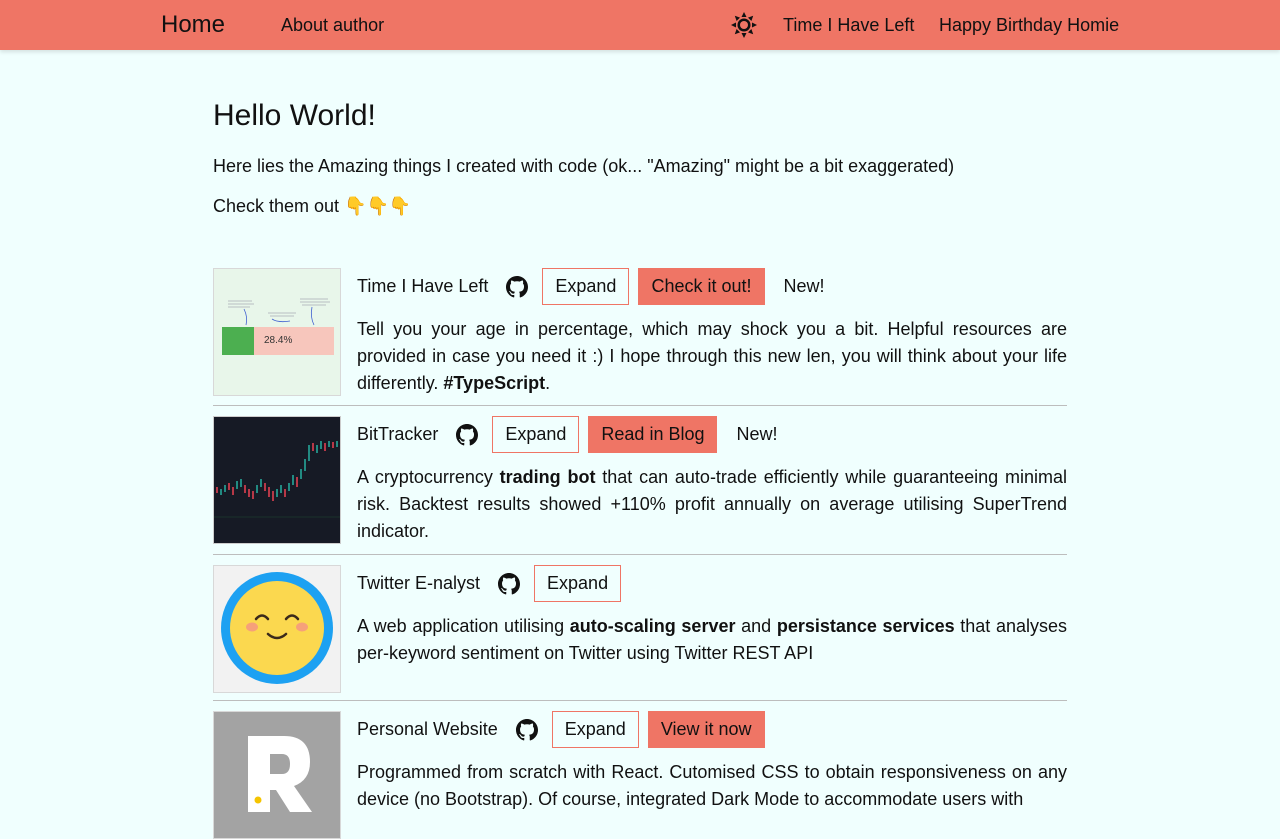  I want to click on project-title: Twitter E-nalyst, so click(419, 583).